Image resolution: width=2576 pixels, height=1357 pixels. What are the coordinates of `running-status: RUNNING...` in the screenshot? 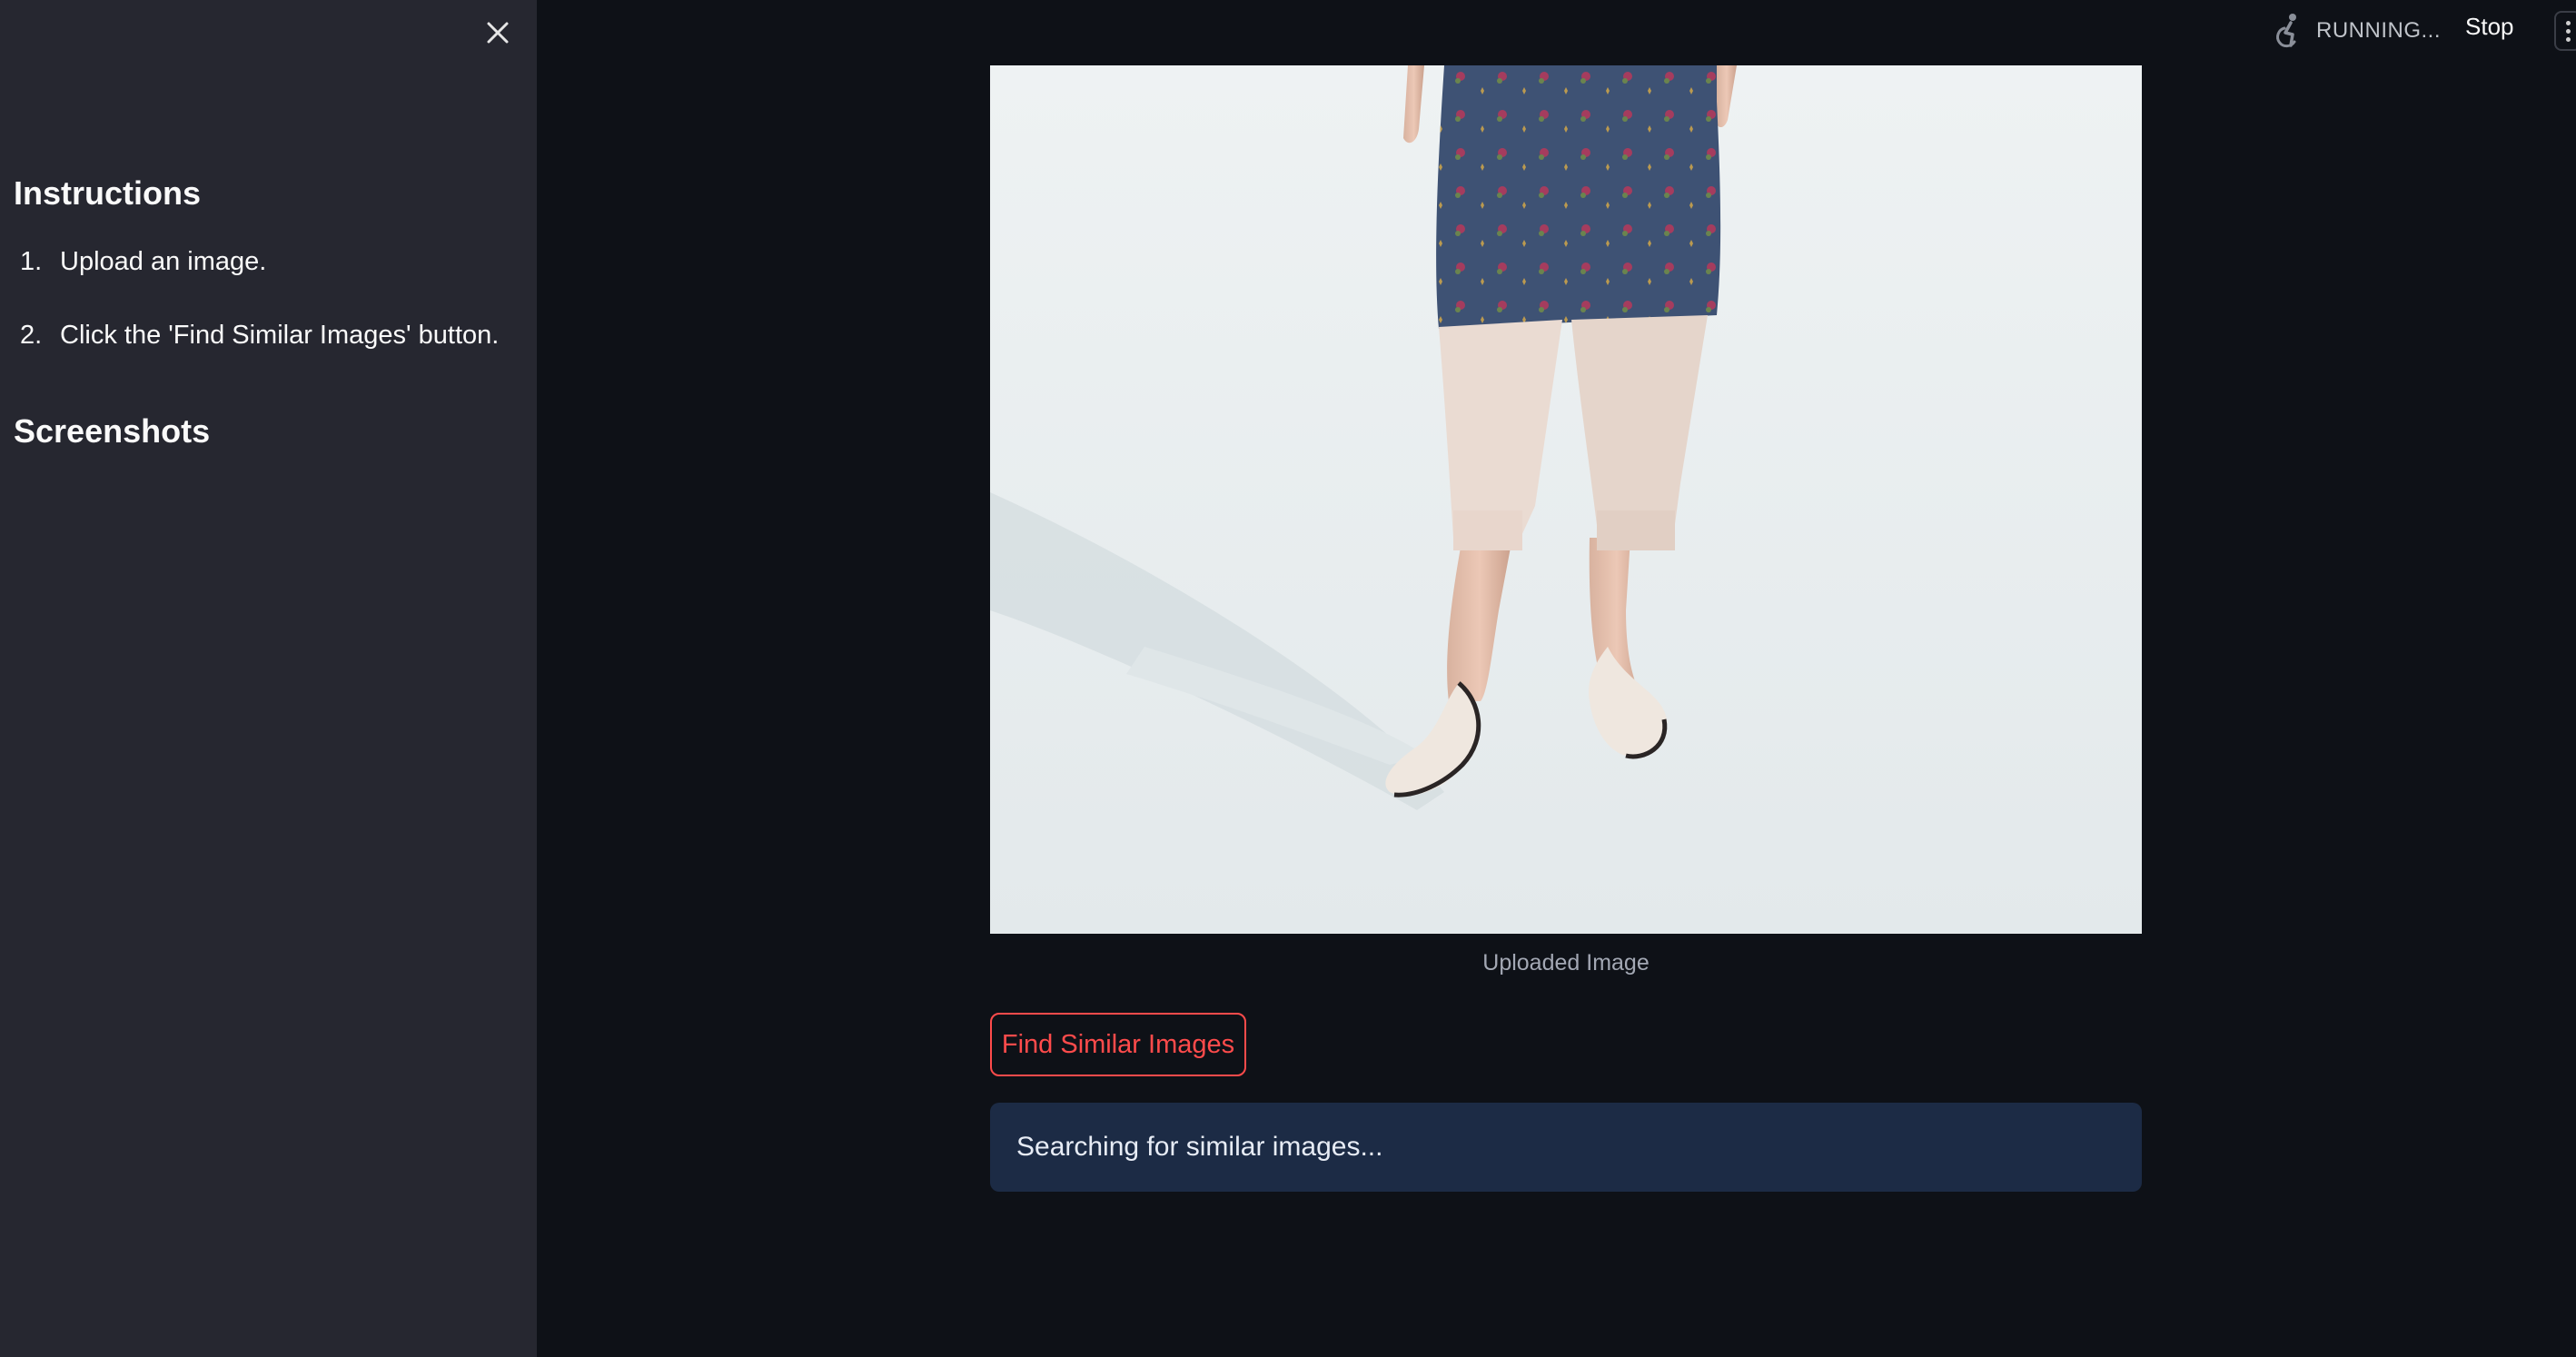 It's located at (2356, 31).